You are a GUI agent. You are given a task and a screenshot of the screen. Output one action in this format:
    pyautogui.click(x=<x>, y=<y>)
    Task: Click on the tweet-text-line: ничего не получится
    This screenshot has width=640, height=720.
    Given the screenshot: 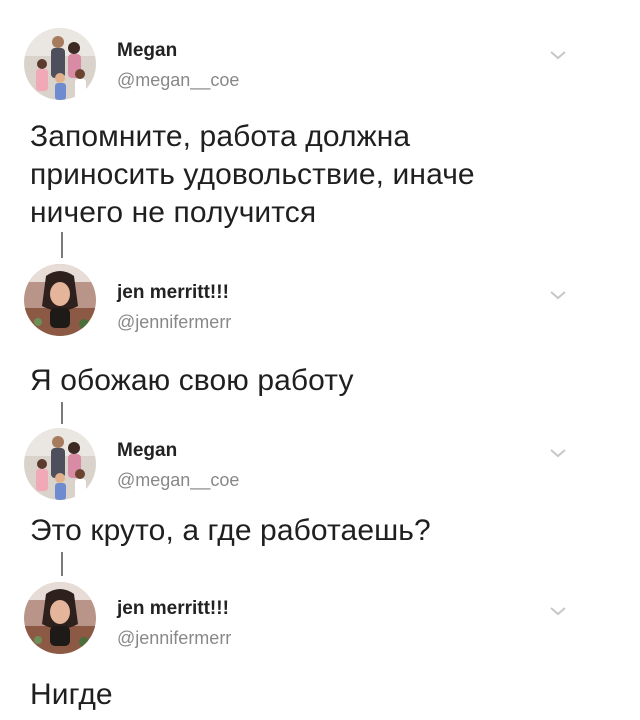 What is the action you would take?
    pyautogui.click(x=173, y=212)
    